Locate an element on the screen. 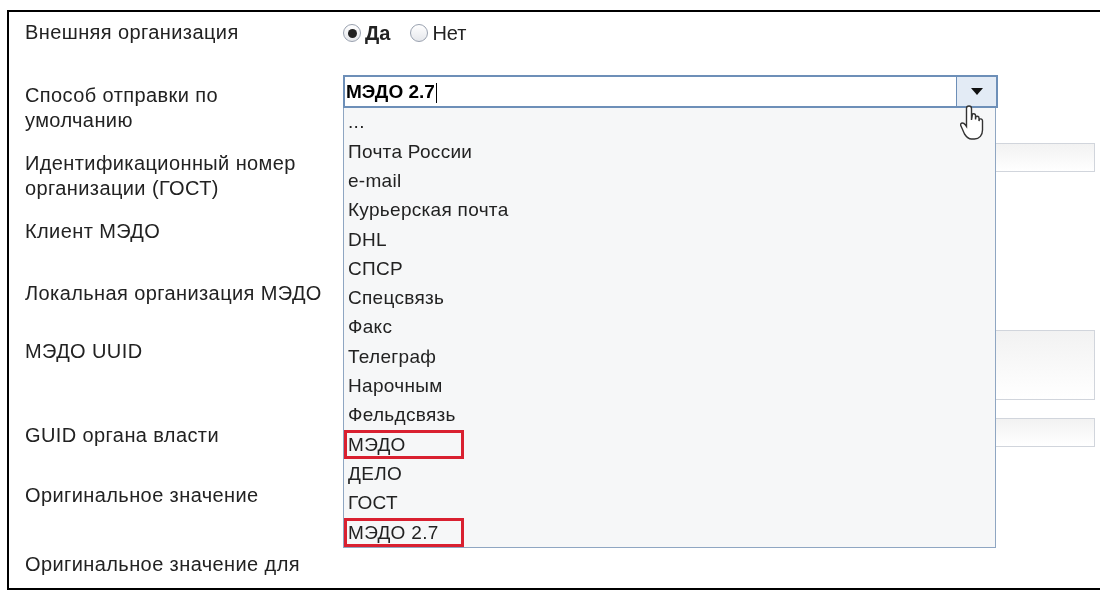 The height and width of the screenshot is (605, 1100). radio-option: Нет is located at coordinates (438, 33).